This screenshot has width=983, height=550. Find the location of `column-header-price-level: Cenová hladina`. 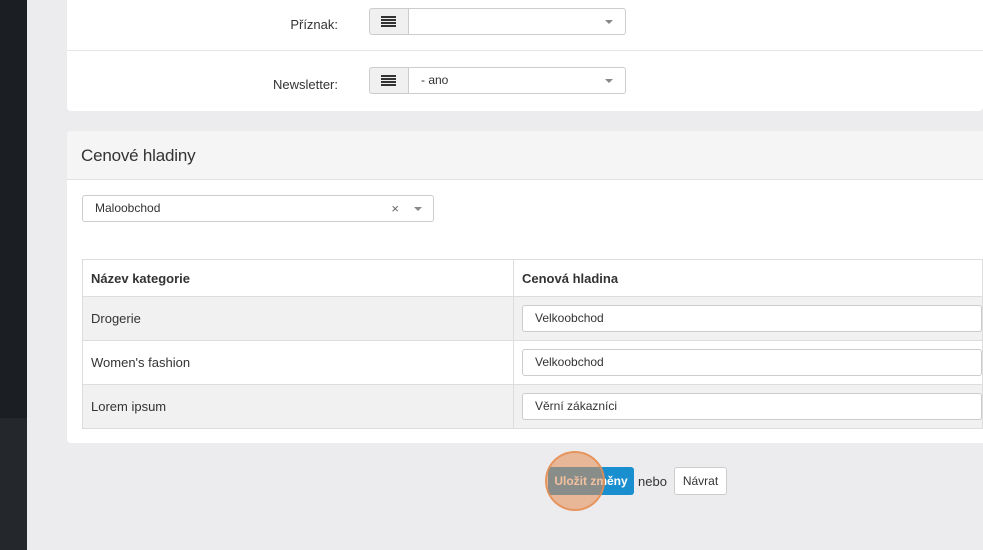

column-header-price-level: Cenová hladina is located at coordinates (748, 278).